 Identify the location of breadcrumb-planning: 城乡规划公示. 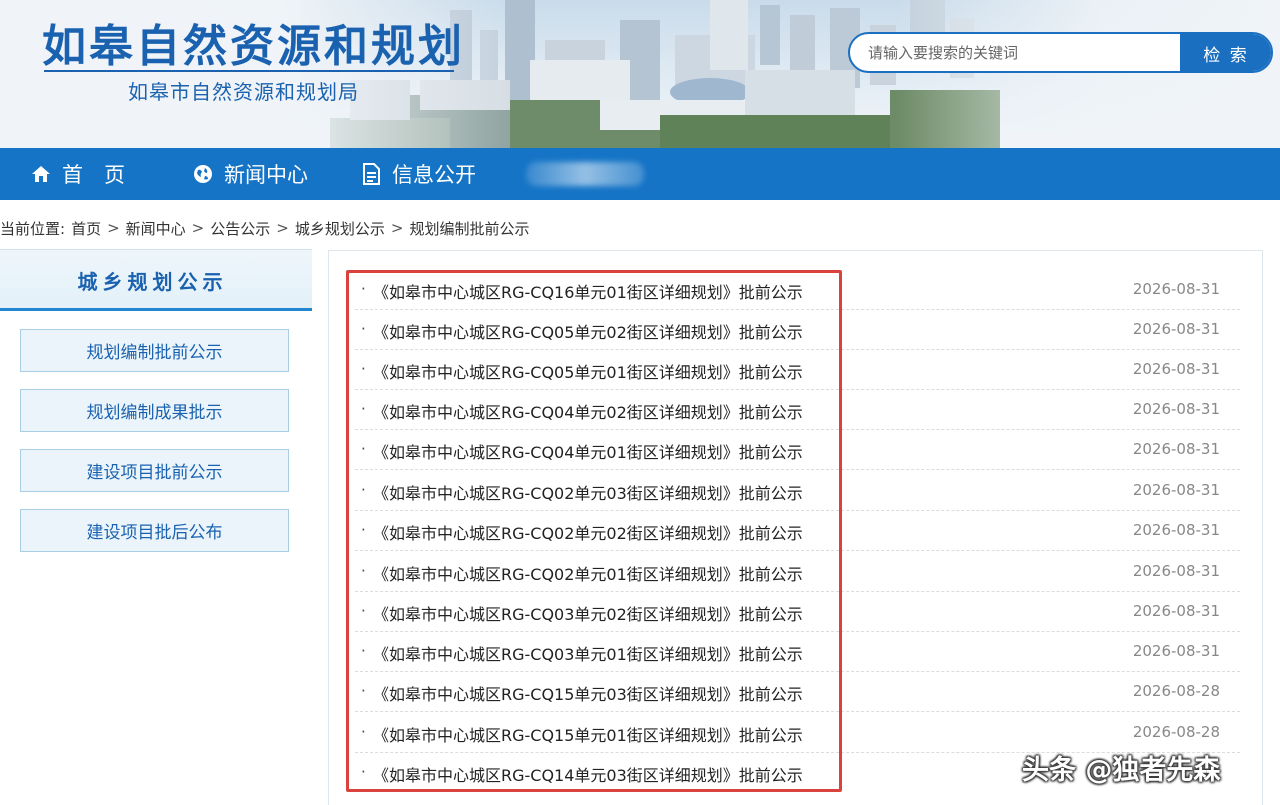
(340, 228).